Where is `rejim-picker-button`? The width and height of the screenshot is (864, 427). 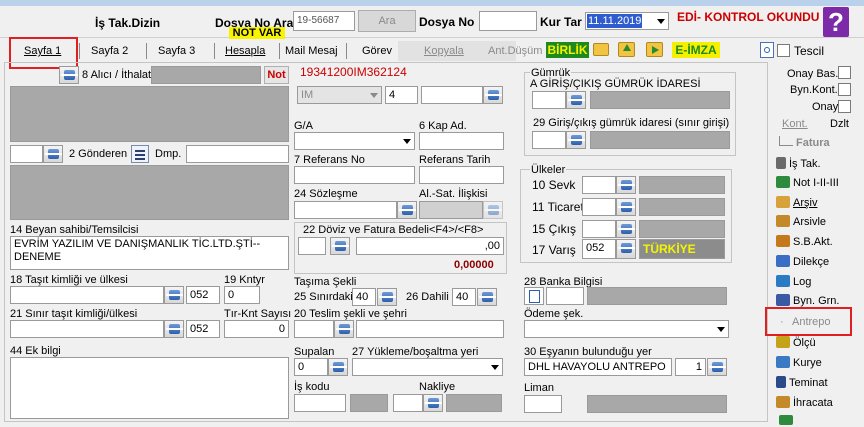
rejim-picker-button is located at coordinates (493, 95).